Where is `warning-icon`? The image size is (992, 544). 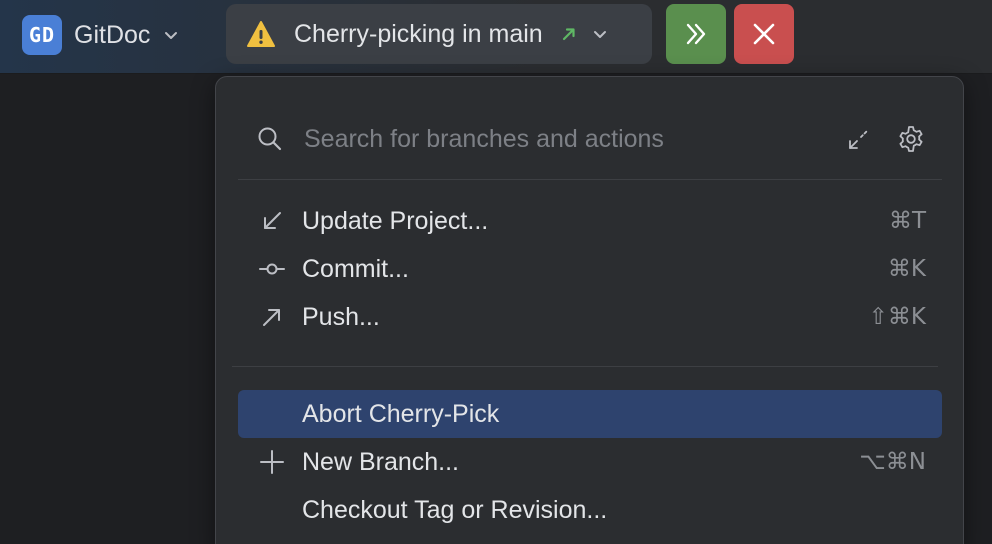
warning-icon is located at coordinates (261, 34).